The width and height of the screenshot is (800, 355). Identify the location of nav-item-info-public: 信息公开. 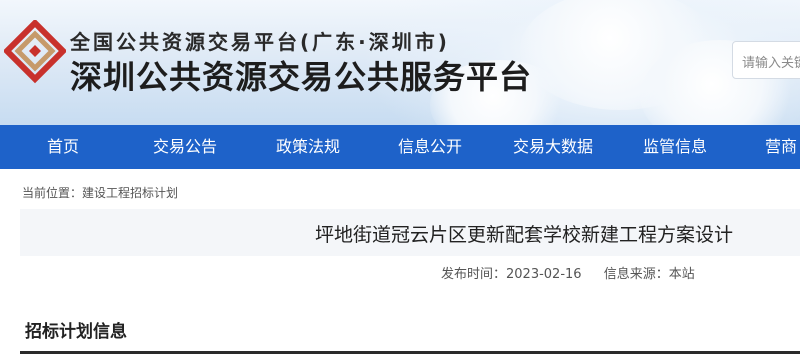
(430, 147).